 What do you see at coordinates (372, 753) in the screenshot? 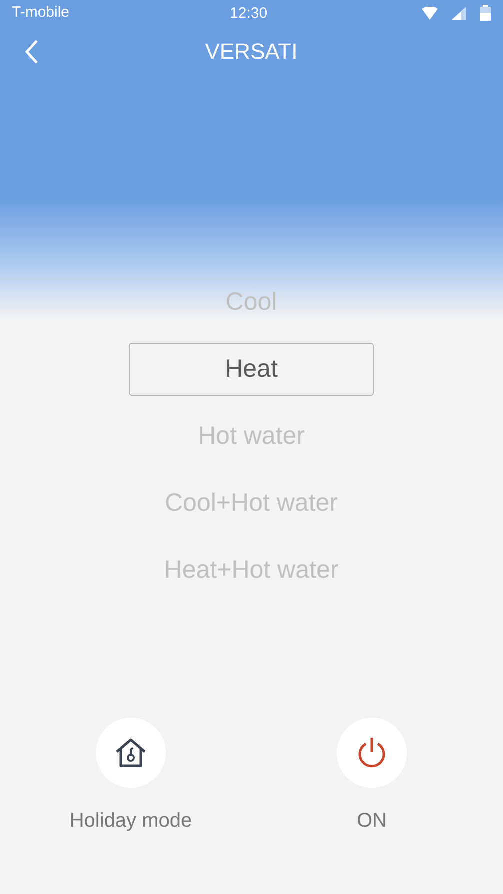
I see `power-icon` at bounding box center [372, 753].